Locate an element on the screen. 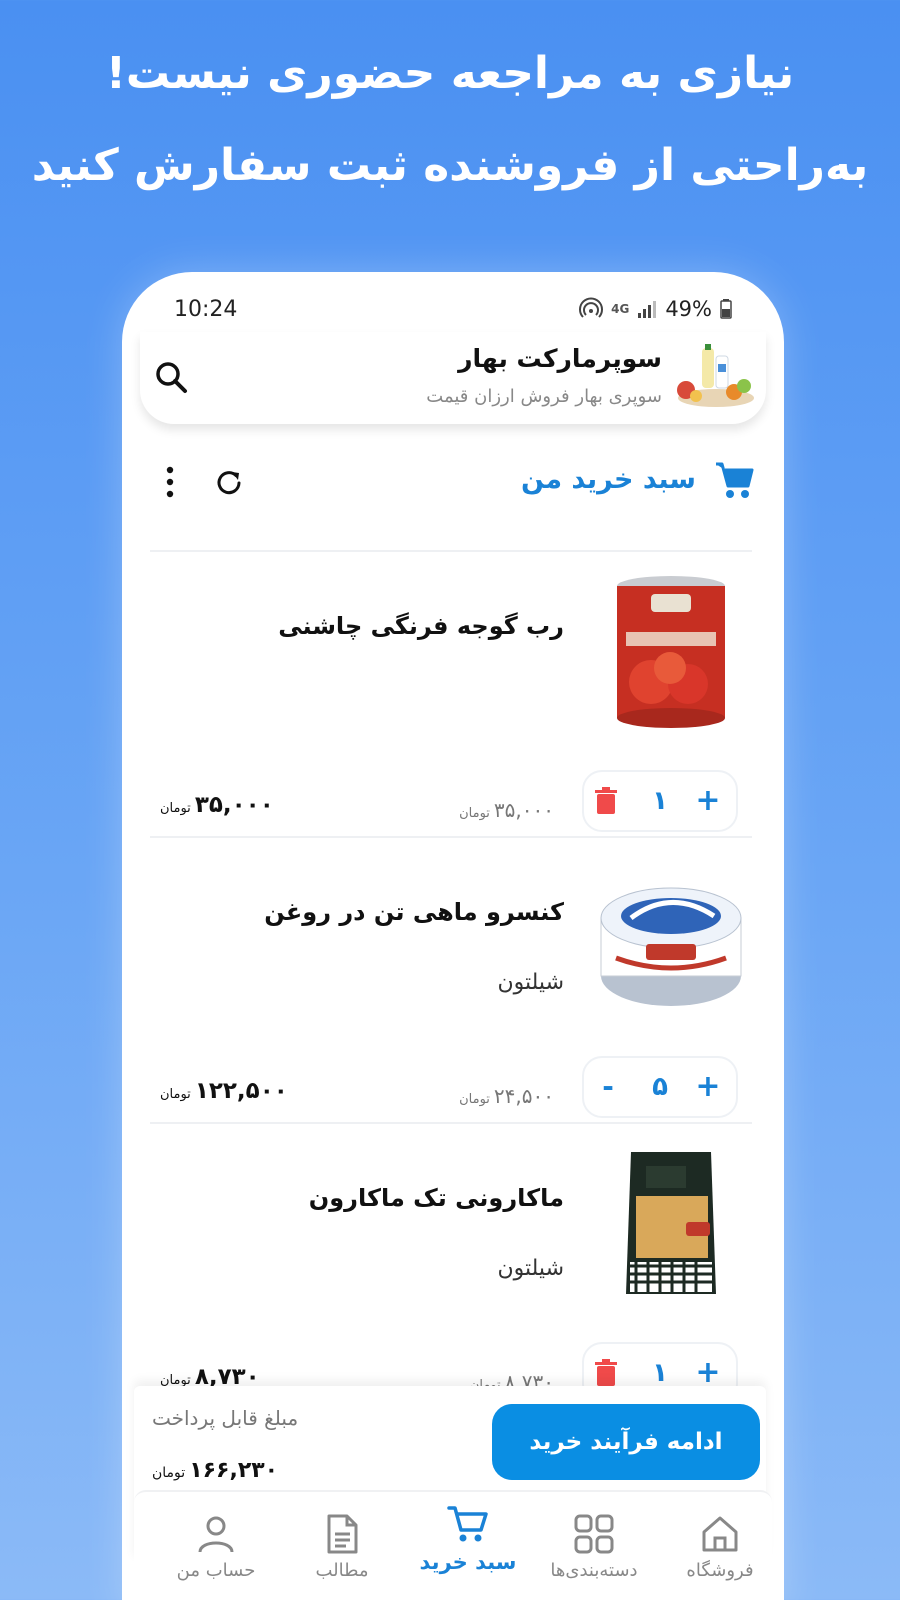  payable-label: مبلغ قابل پرداخت is located at coordinates (225, 1418).